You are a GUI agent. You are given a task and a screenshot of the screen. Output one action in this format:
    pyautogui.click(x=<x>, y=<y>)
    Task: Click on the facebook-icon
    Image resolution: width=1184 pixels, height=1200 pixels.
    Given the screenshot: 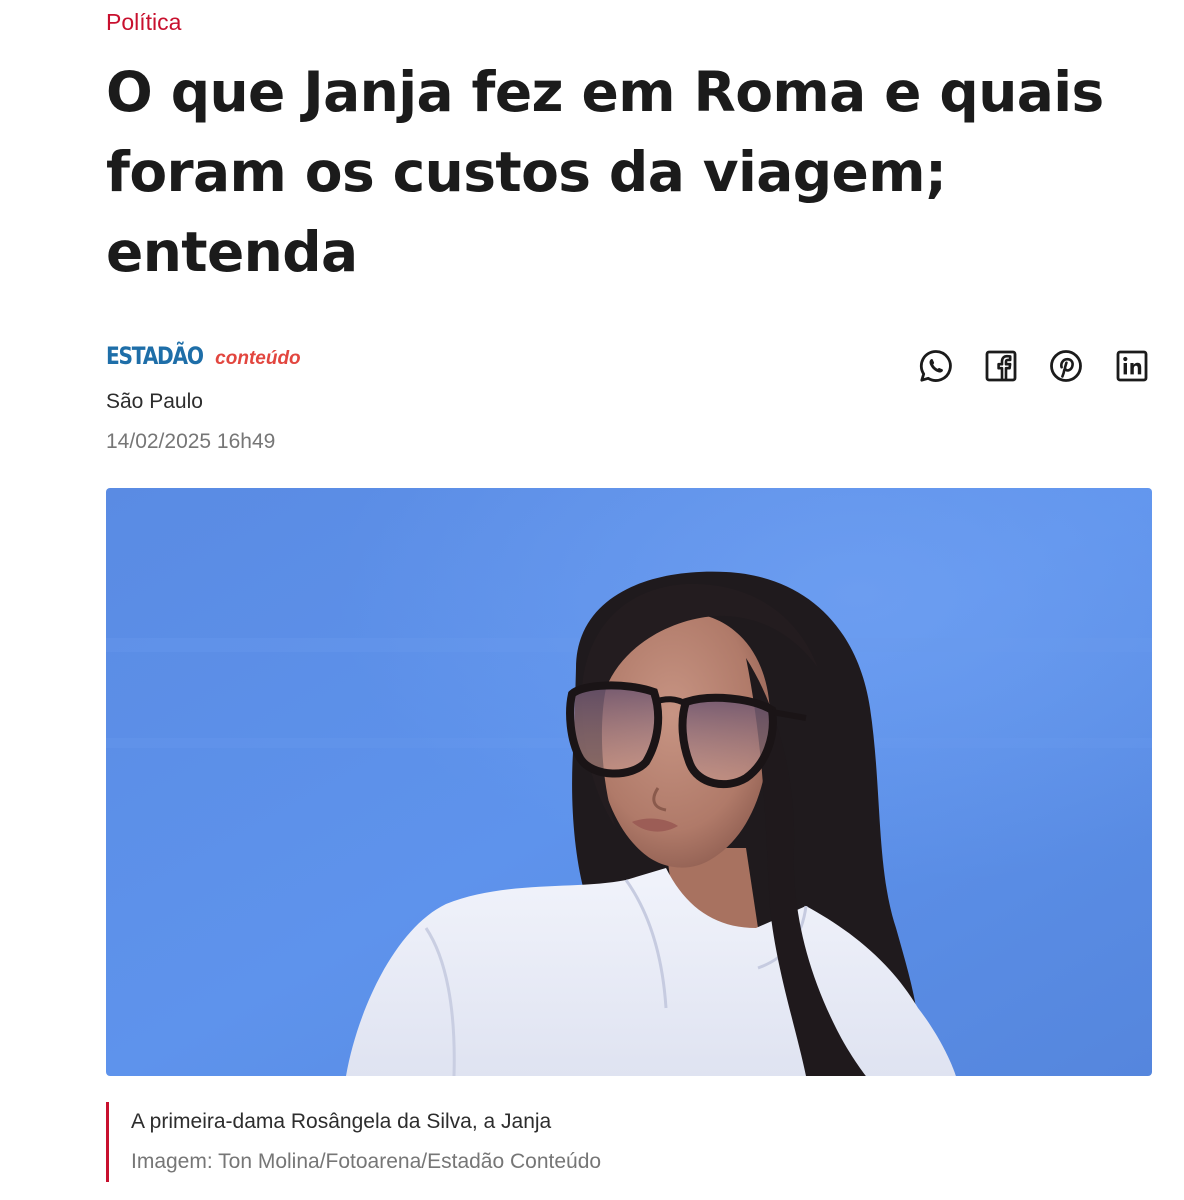 What is the action you would take?
    pyautogui.click(x=1001, y=366)
    